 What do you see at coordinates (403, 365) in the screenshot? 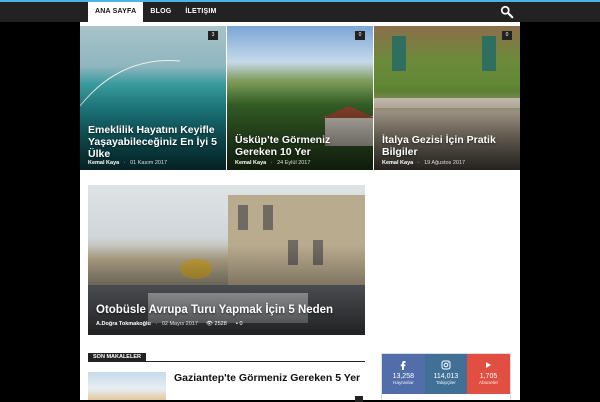
I see `facebook-icon` at bounding box center [403, 365].